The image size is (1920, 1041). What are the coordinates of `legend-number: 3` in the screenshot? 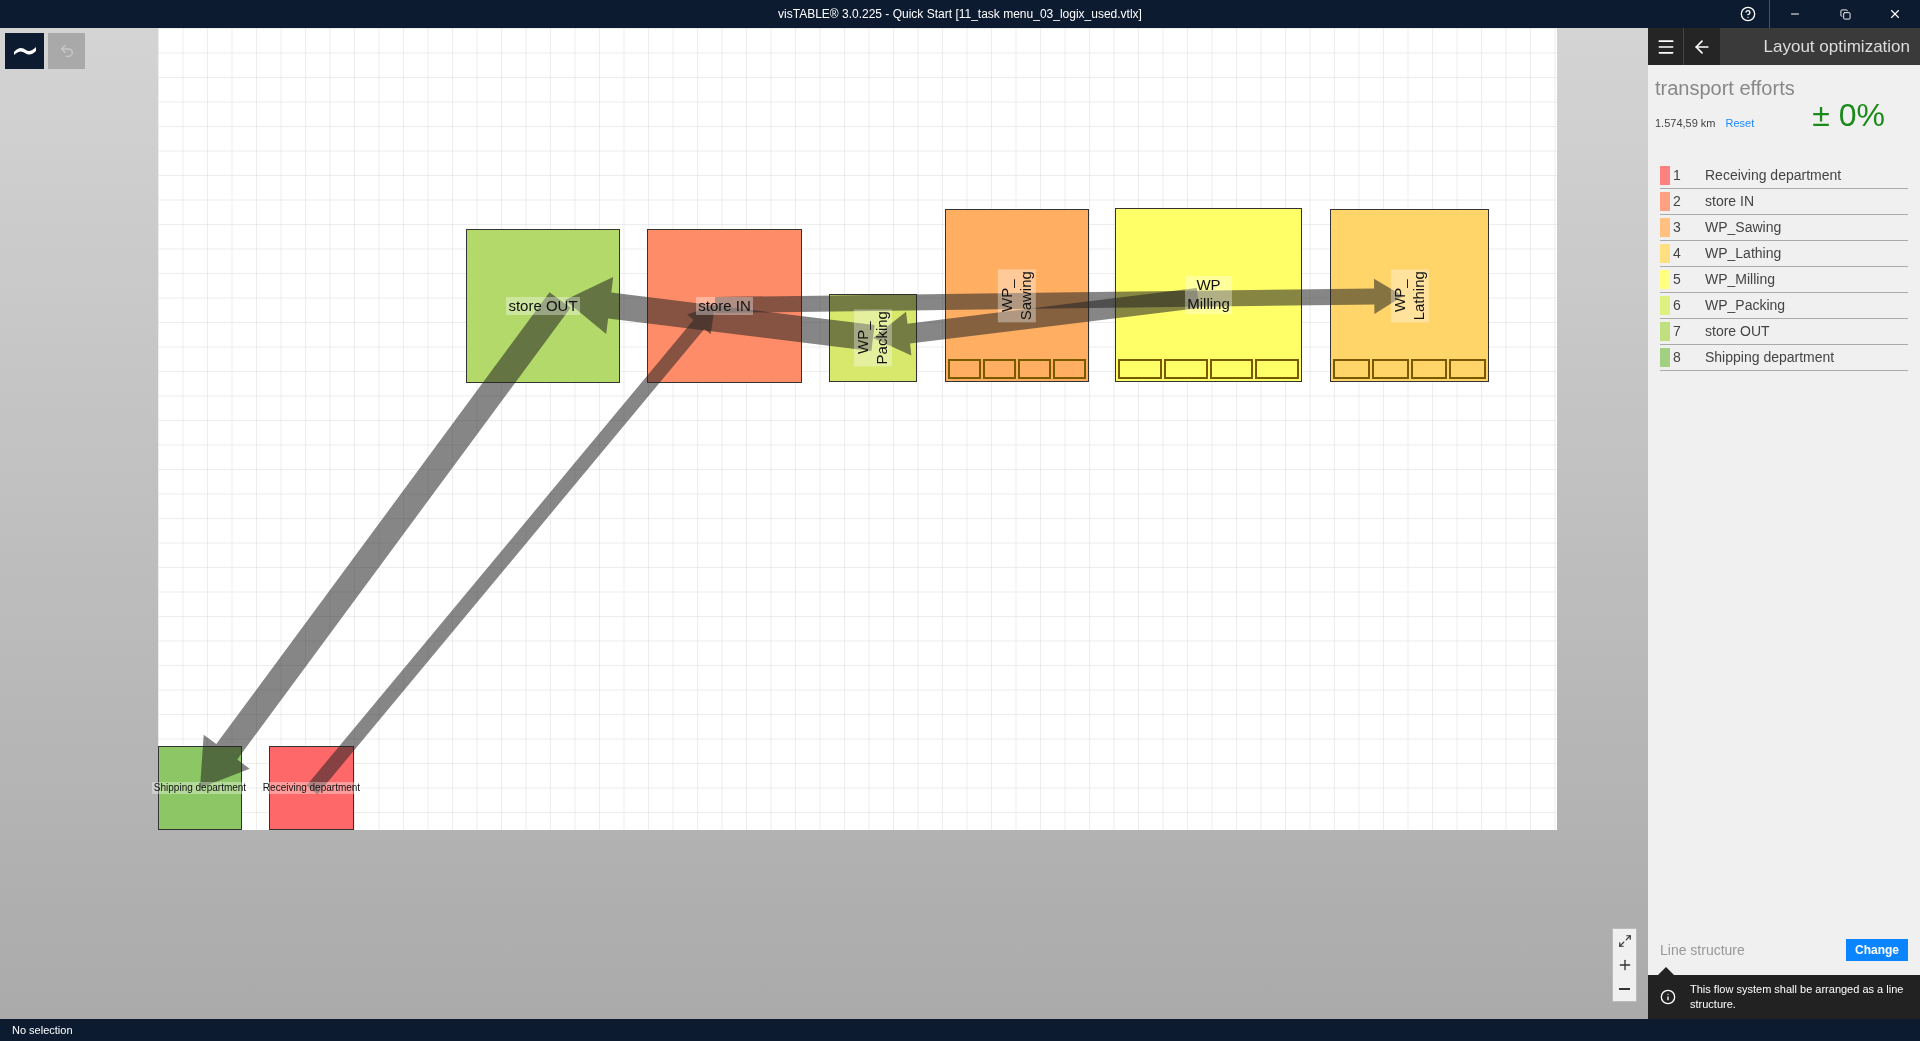 It's located at (1677, 227).